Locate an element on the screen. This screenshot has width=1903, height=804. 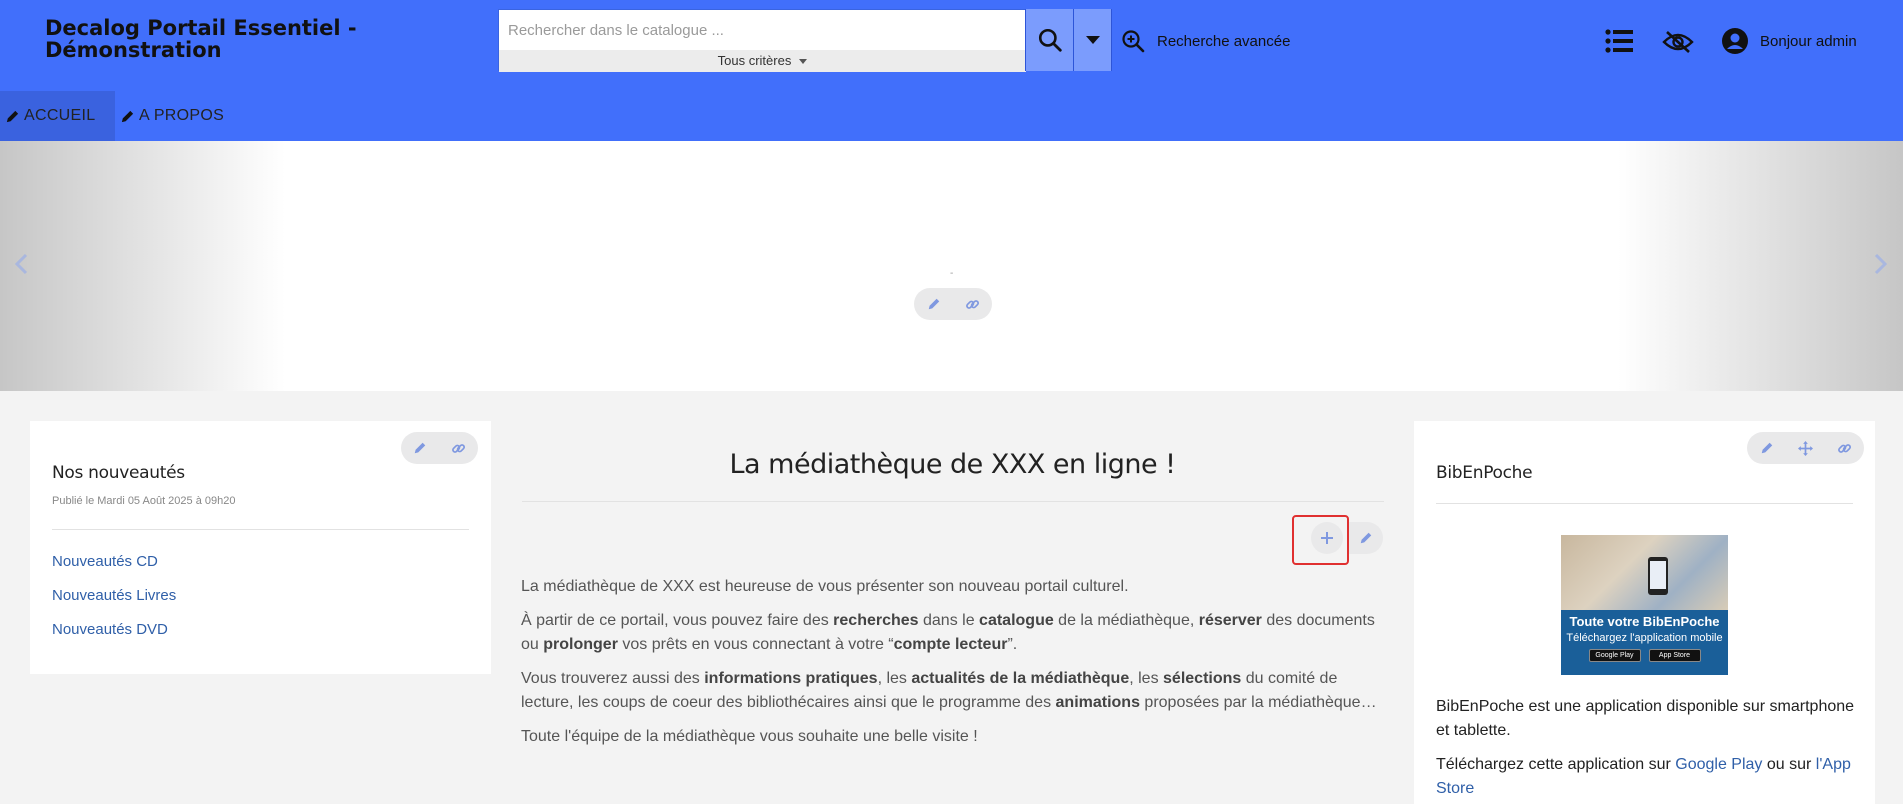
search-box: Tous critères is located at coordinates (762, 40).